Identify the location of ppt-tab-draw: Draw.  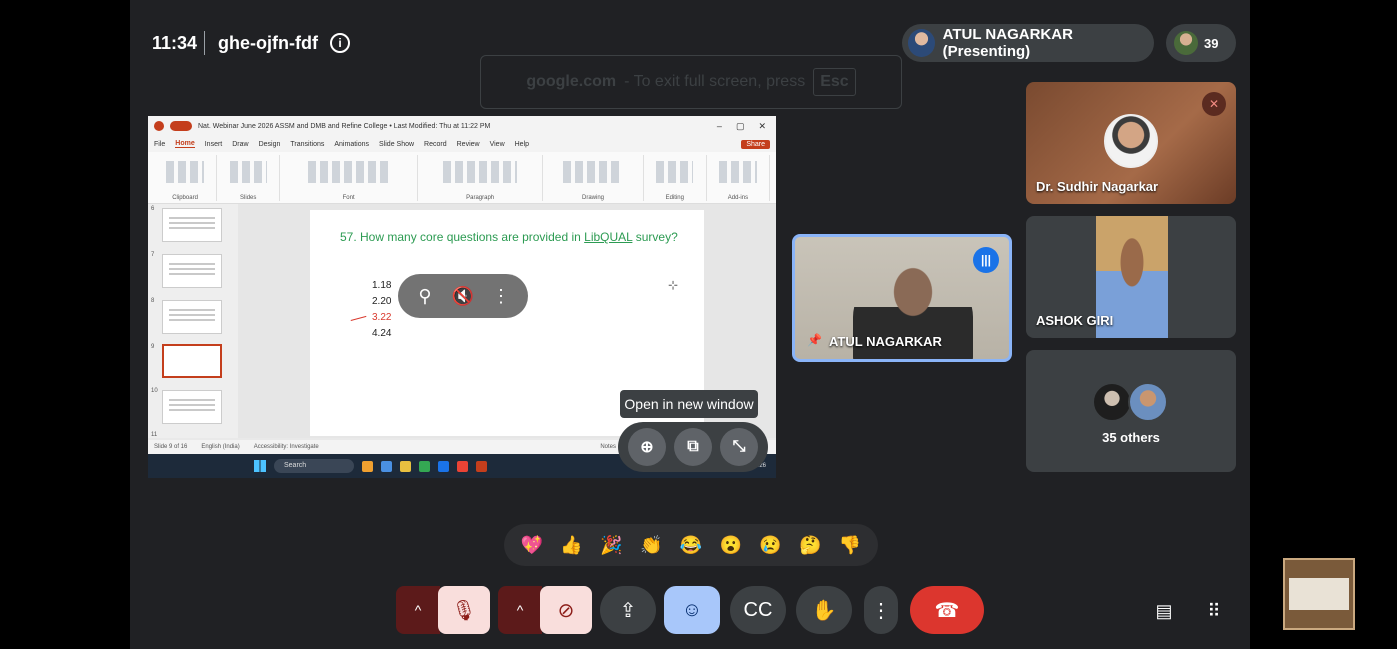
(240, 144).